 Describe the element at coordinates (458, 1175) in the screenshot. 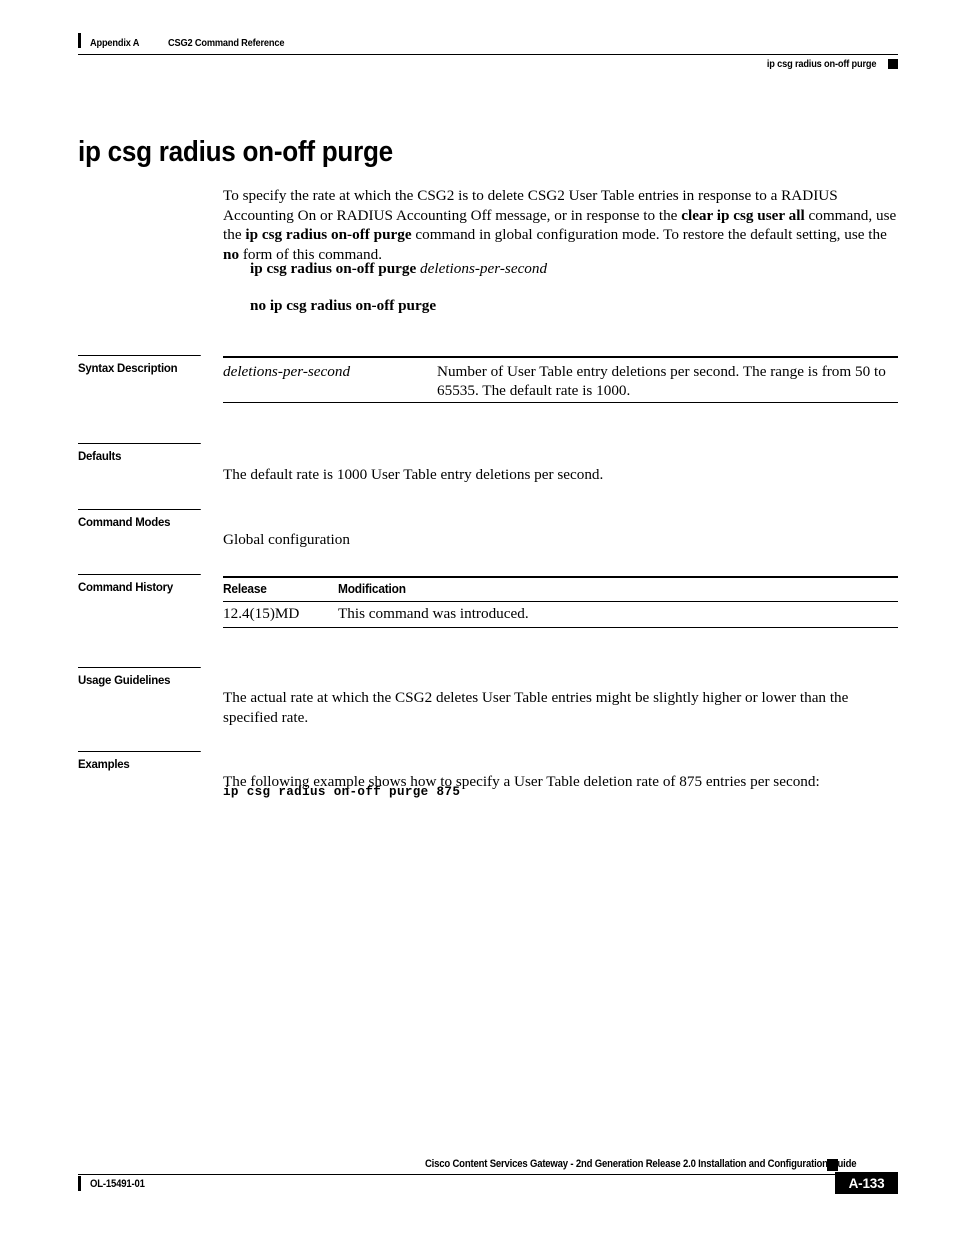

I see `footer-rule` at that location.